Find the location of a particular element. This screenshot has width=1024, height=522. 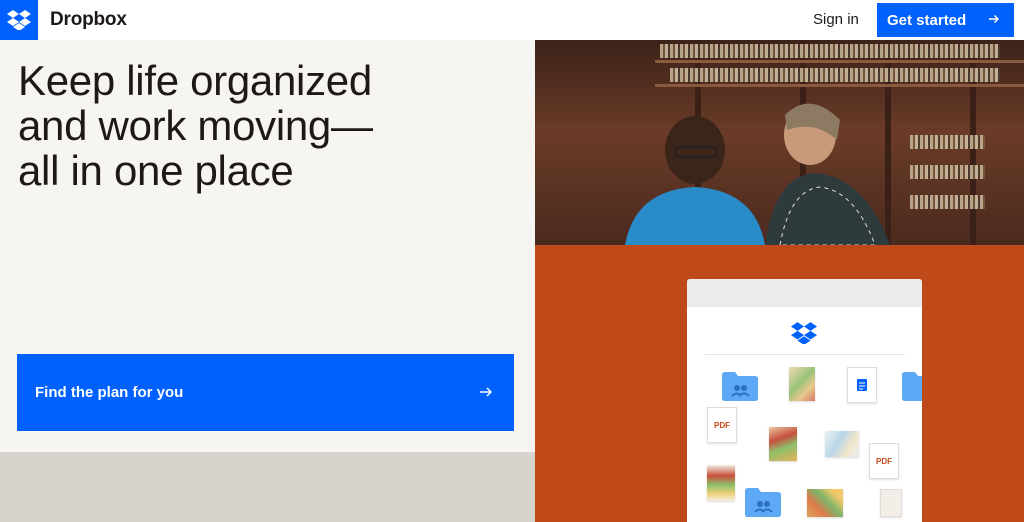

headline-line-3: all in one place is located at coordinates (156, 170).